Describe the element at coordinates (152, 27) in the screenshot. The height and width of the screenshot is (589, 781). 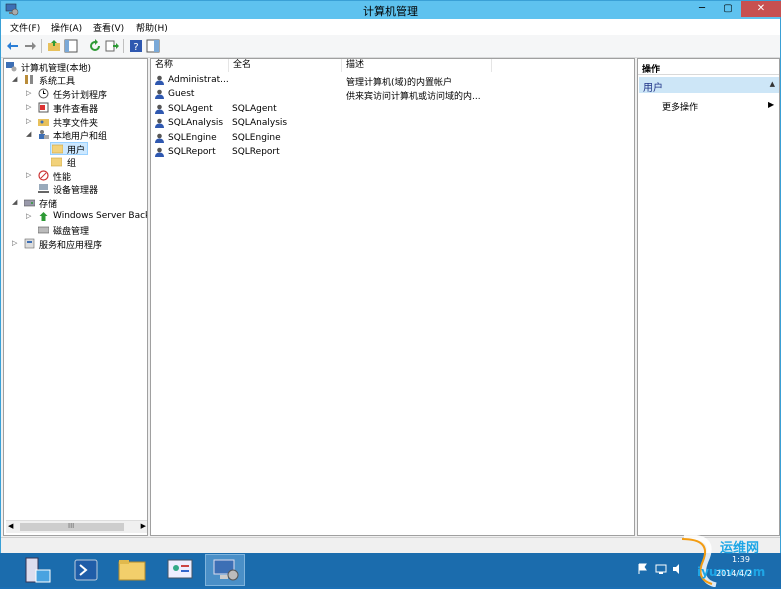
I see `menu-help: 帮助(H)` at that location.